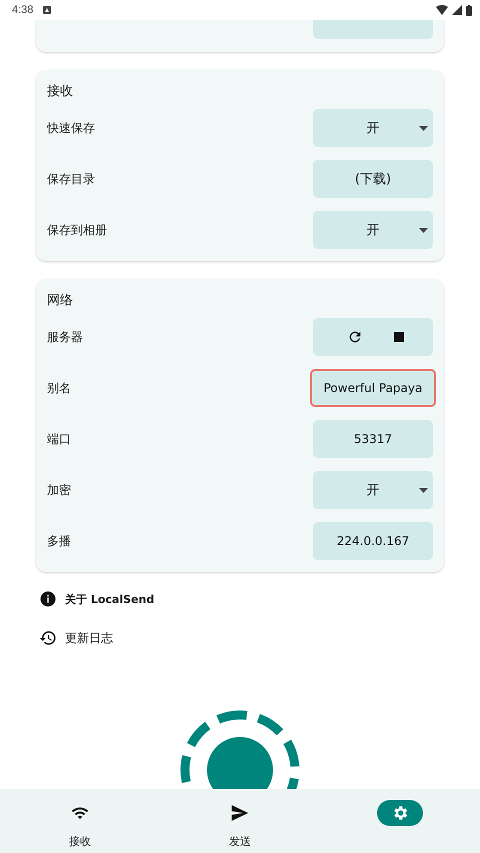 The height and width of the screenshot is (853, 480). Describe the element at coordinates (399, 337) in the screenshot. I see `stop-icon` at that location.